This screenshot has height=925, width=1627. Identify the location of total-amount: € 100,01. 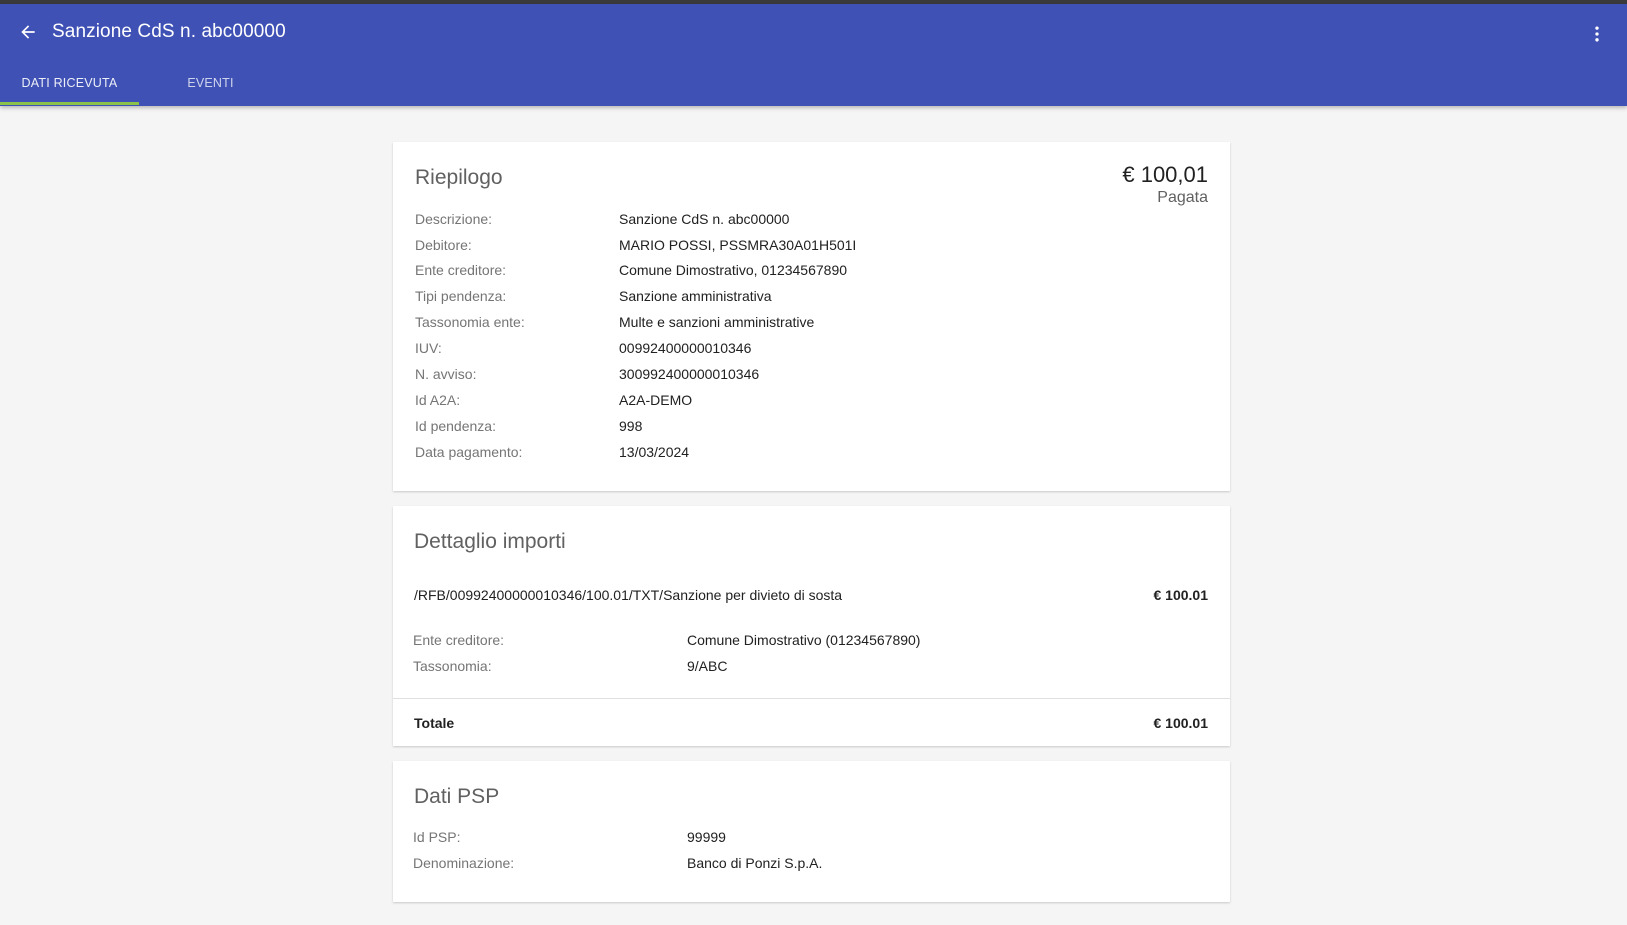
(1165, 174).